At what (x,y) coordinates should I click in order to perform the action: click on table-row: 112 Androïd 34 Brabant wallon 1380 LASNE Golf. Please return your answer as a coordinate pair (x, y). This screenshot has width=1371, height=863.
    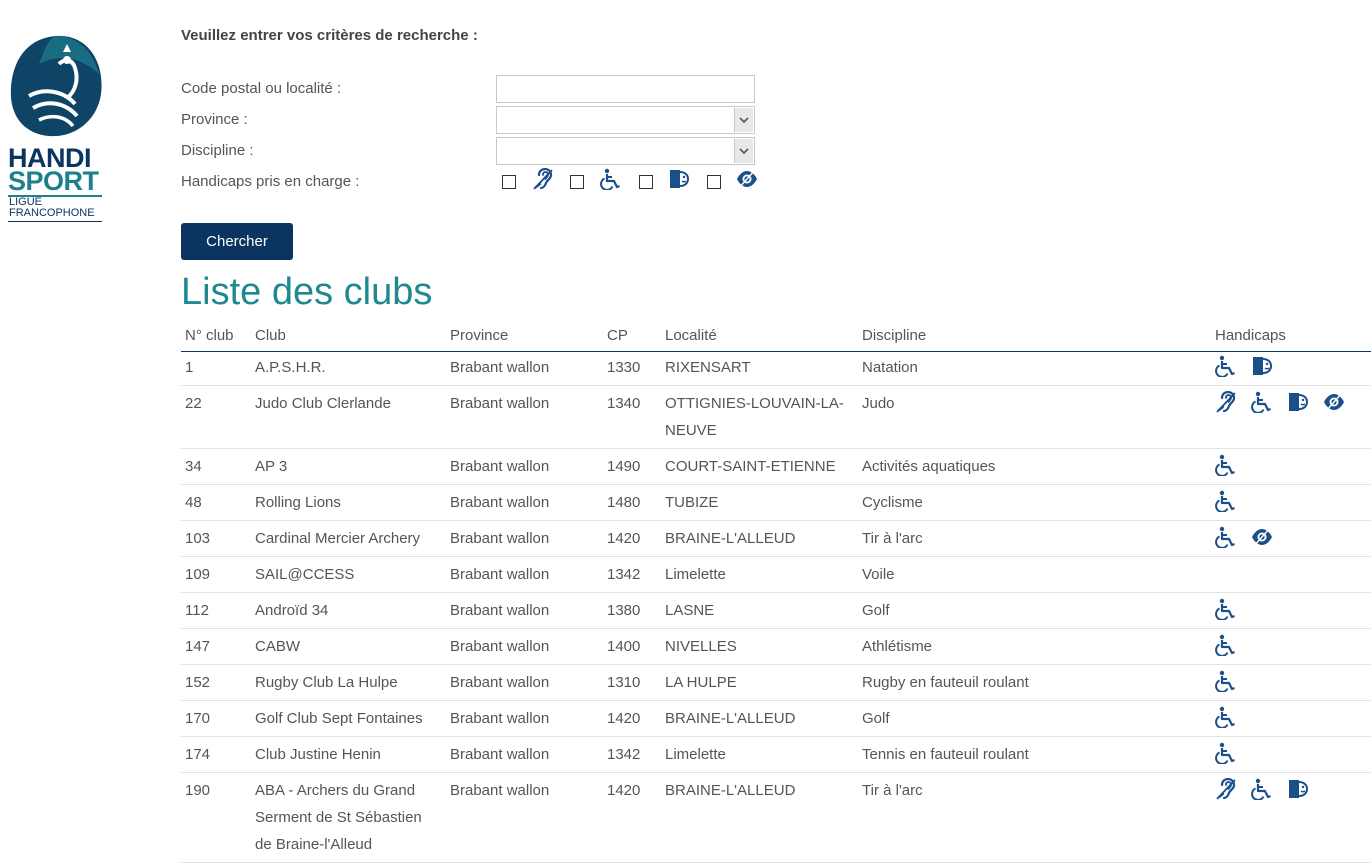
    Looking at the image, I should click on (776, 610).